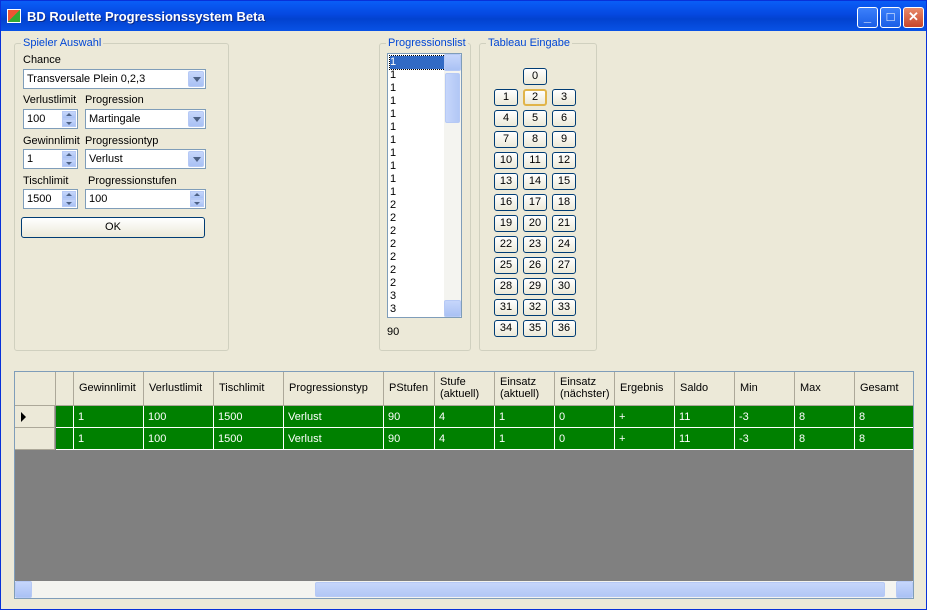  Describe the element at coordinates (867, 17) in the screenshot. I see `minimize-button: _` at that location.